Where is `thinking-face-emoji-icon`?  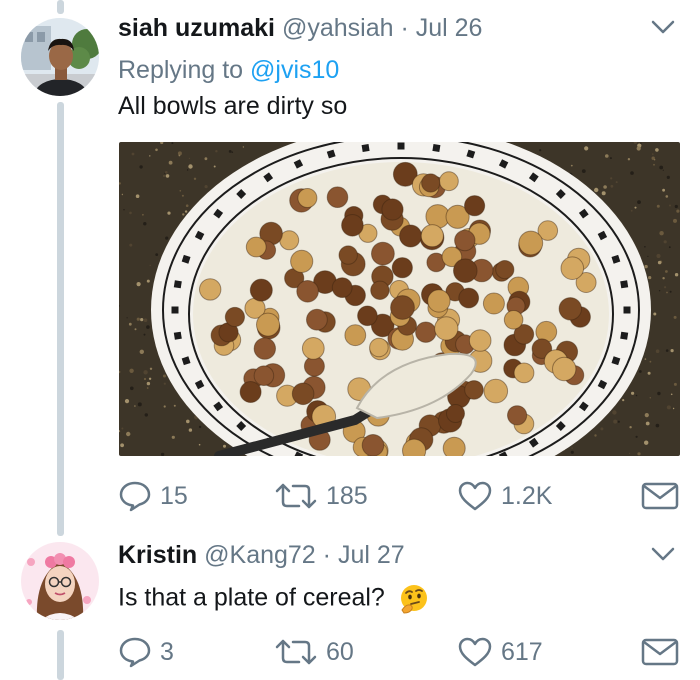
thinking-face-emoji-icon is located at coordinates (413, 599).